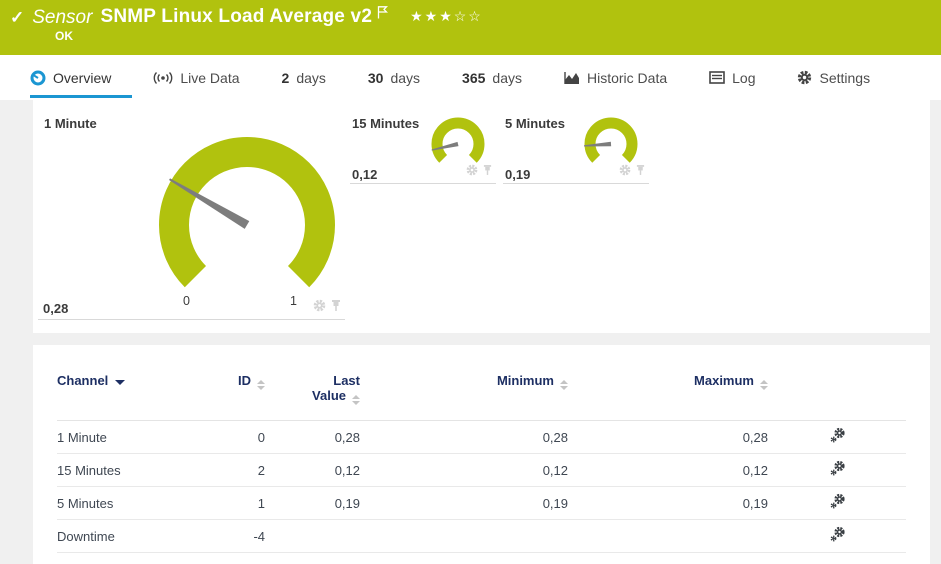  What do you see at coordinates (464, 437) in the screenshot?
I see `cell-minimum: 0,28` at bounding box center [464, 437].